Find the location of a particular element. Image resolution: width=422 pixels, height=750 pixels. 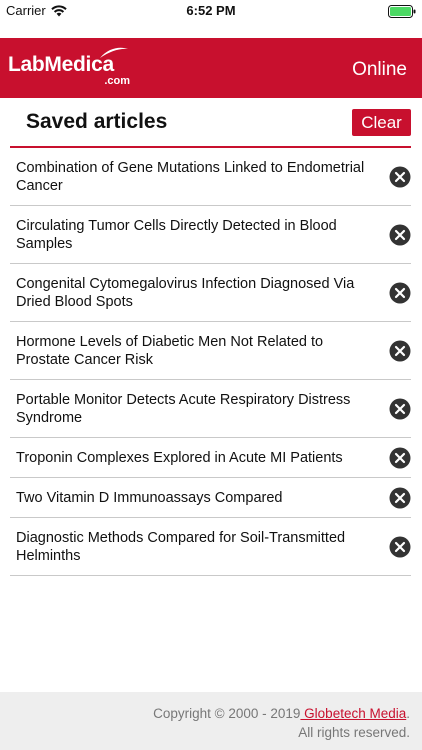

clock-time: 6:52 PM is located at coordinates (211, 10).